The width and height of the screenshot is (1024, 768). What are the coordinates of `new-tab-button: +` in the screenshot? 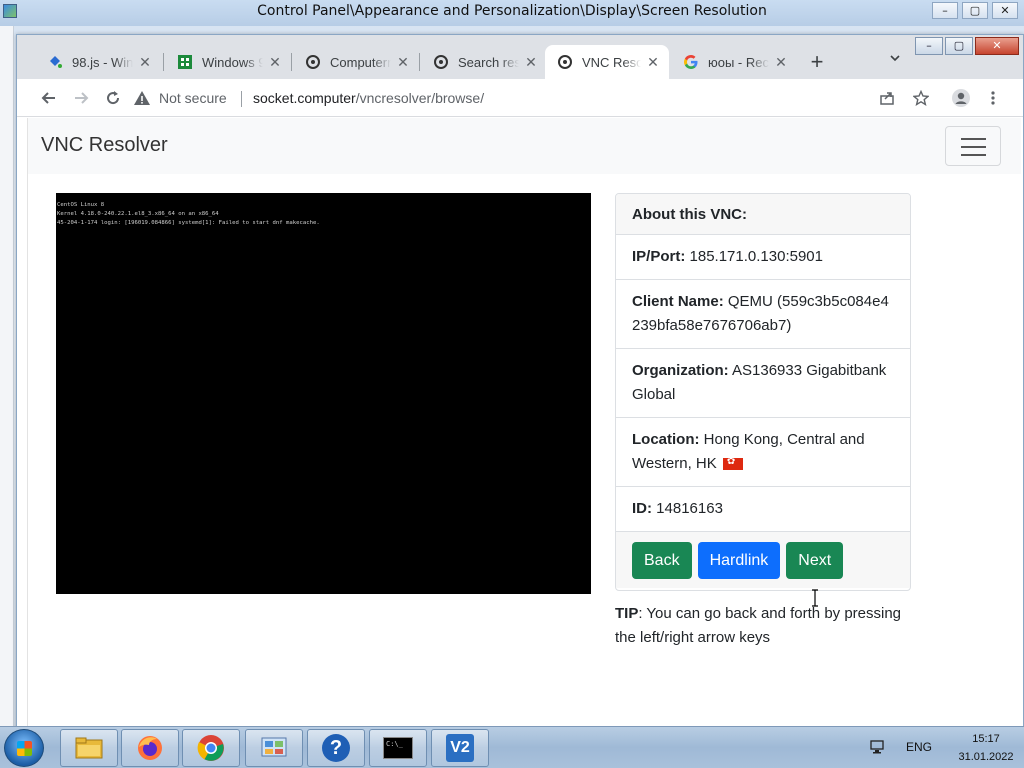 It's located at (817, 63).